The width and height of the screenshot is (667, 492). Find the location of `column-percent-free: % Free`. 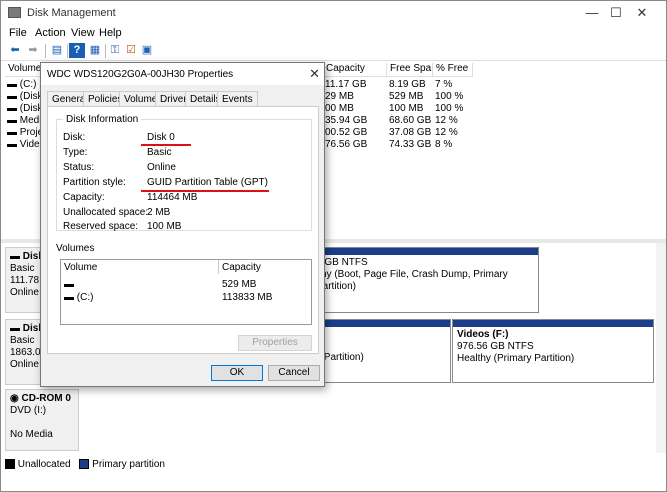

column-percent-free: % Free is located at coordinates (453, 70).